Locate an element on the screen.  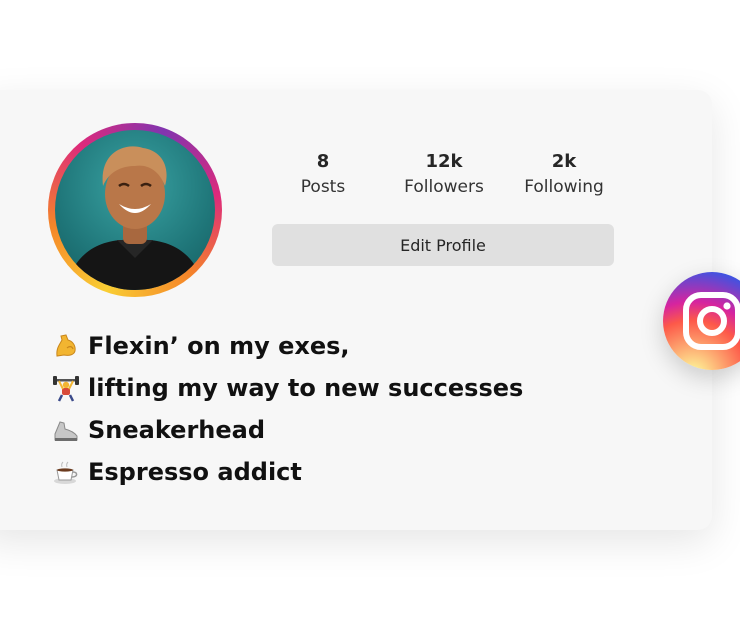
instagram-glyph-icon is located at coordinates (711, 321).